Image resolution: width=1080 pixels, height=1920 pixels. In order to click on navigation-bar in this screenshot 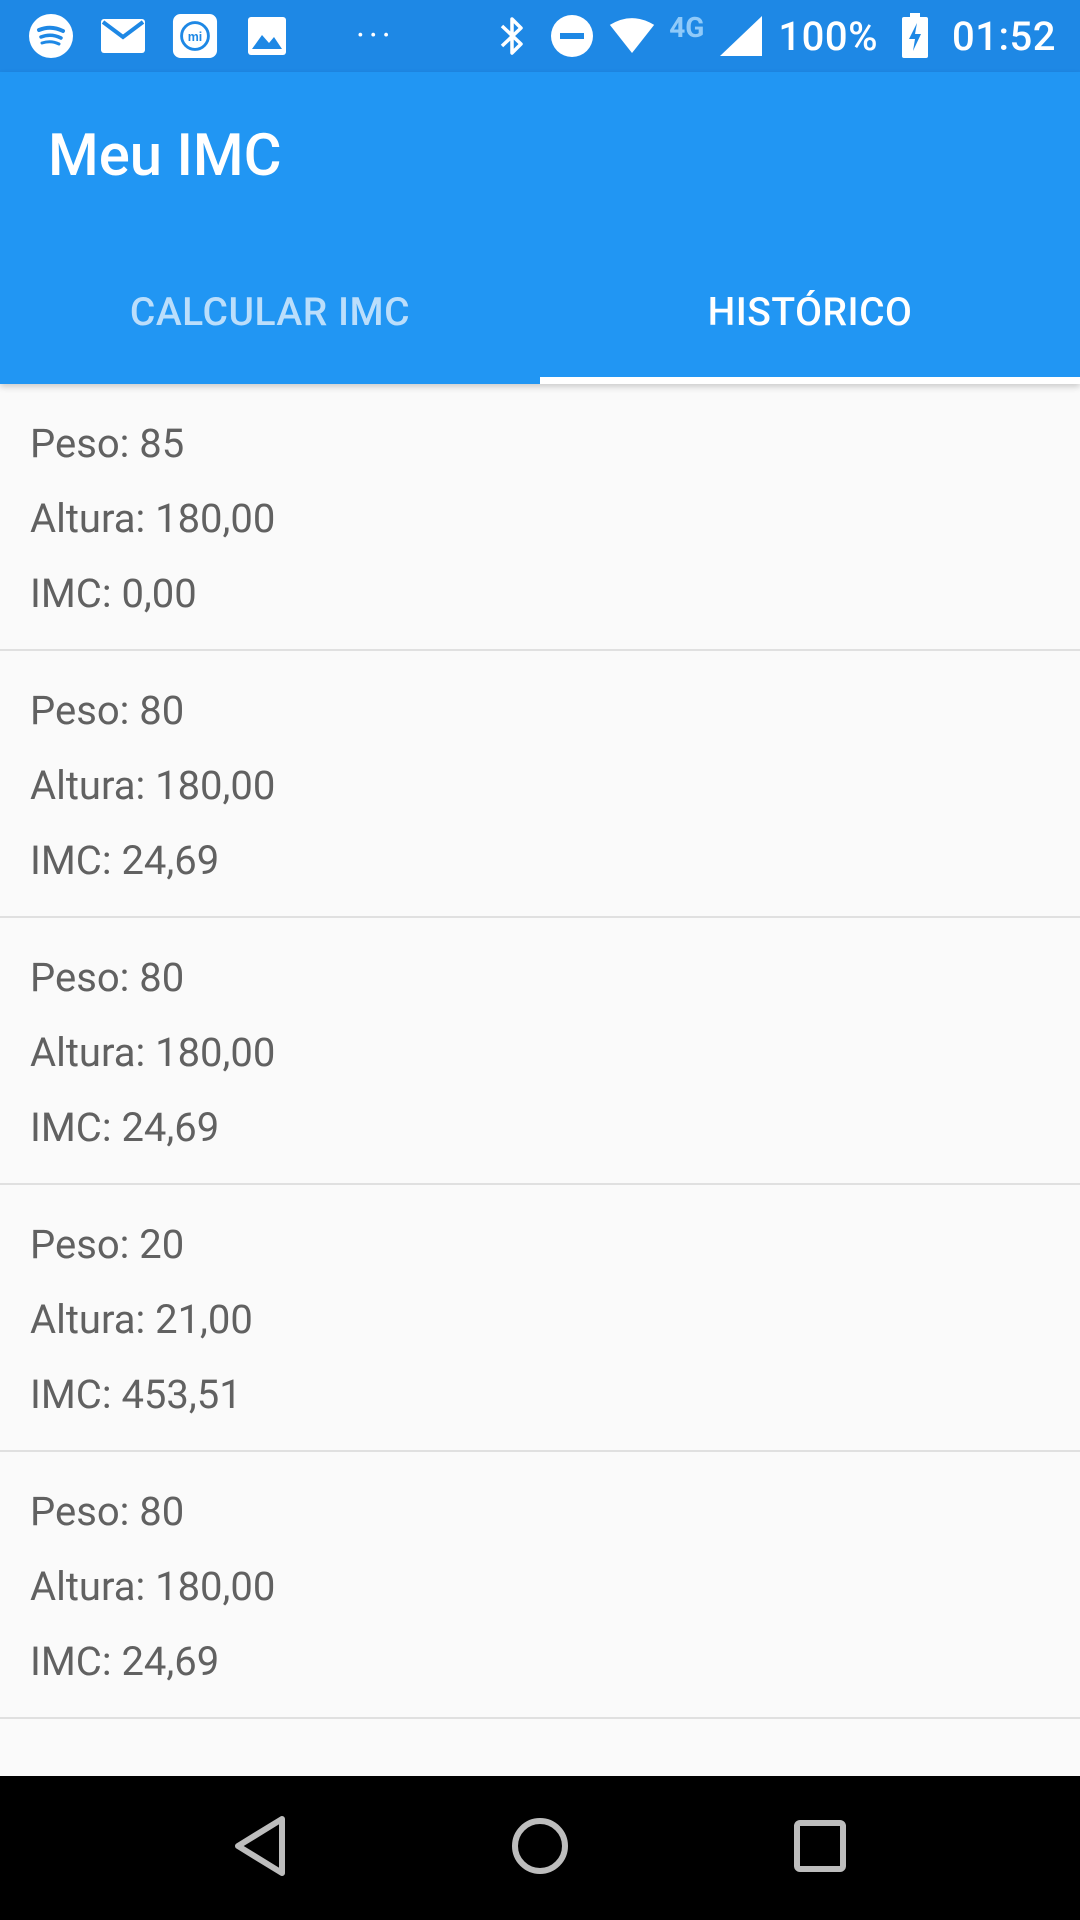, I will do `click(540, 1848)`.